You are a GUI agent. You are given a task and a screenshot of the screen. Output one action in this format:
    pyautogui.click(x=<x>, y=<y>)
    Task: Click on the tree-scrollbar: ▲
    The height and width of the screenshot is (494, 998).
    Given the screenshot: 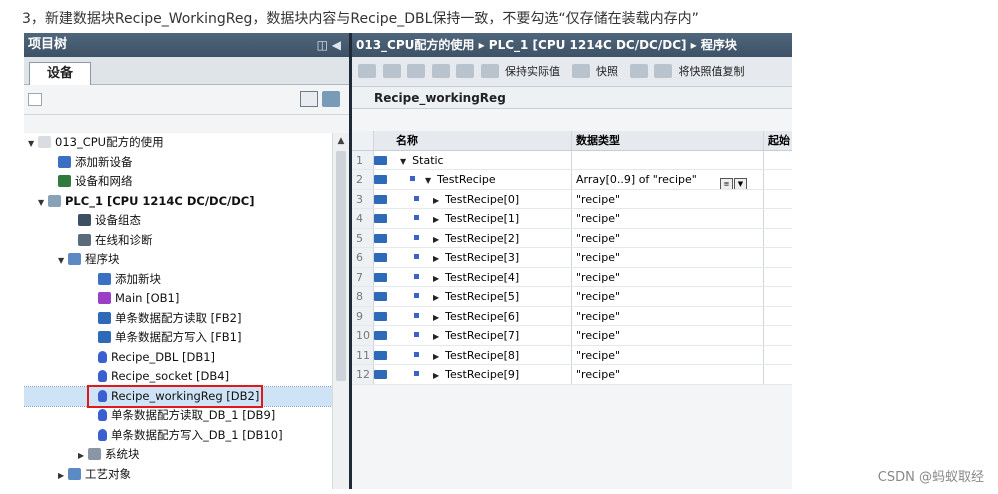 What is the action you would take?
    pyautogui.click(x=340, y=311)
    